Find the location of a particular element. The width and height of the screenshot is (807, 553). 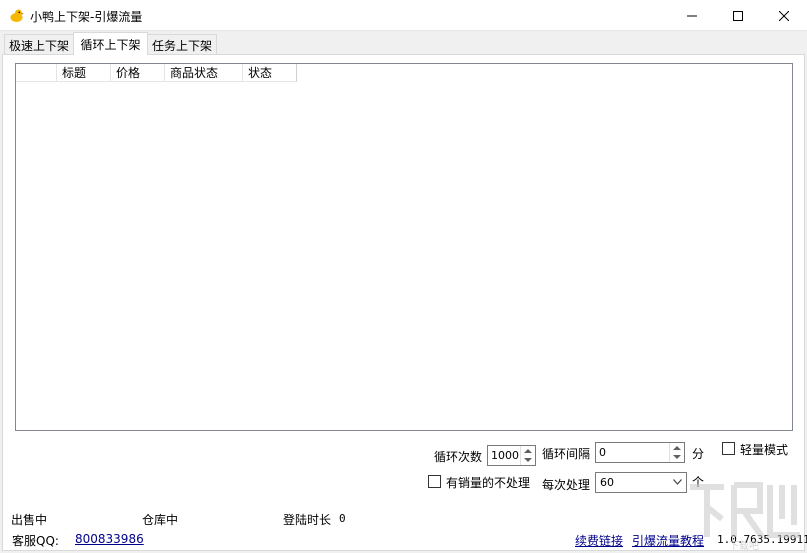

close-icon is located at coordinates (784, 15).